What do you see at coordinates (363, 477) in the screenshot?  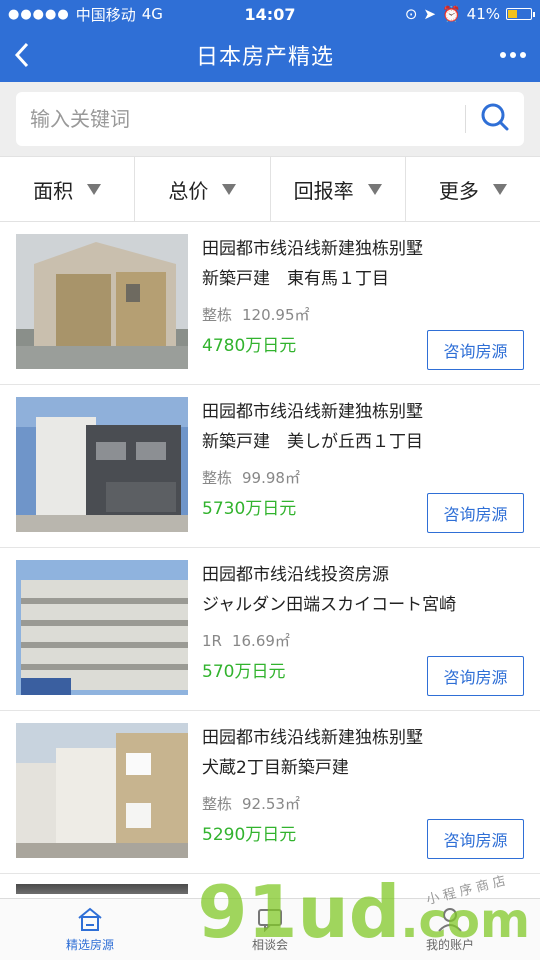 I see `listing-spec: 整栋 99.98㎡` at bounding box center [363, 477].